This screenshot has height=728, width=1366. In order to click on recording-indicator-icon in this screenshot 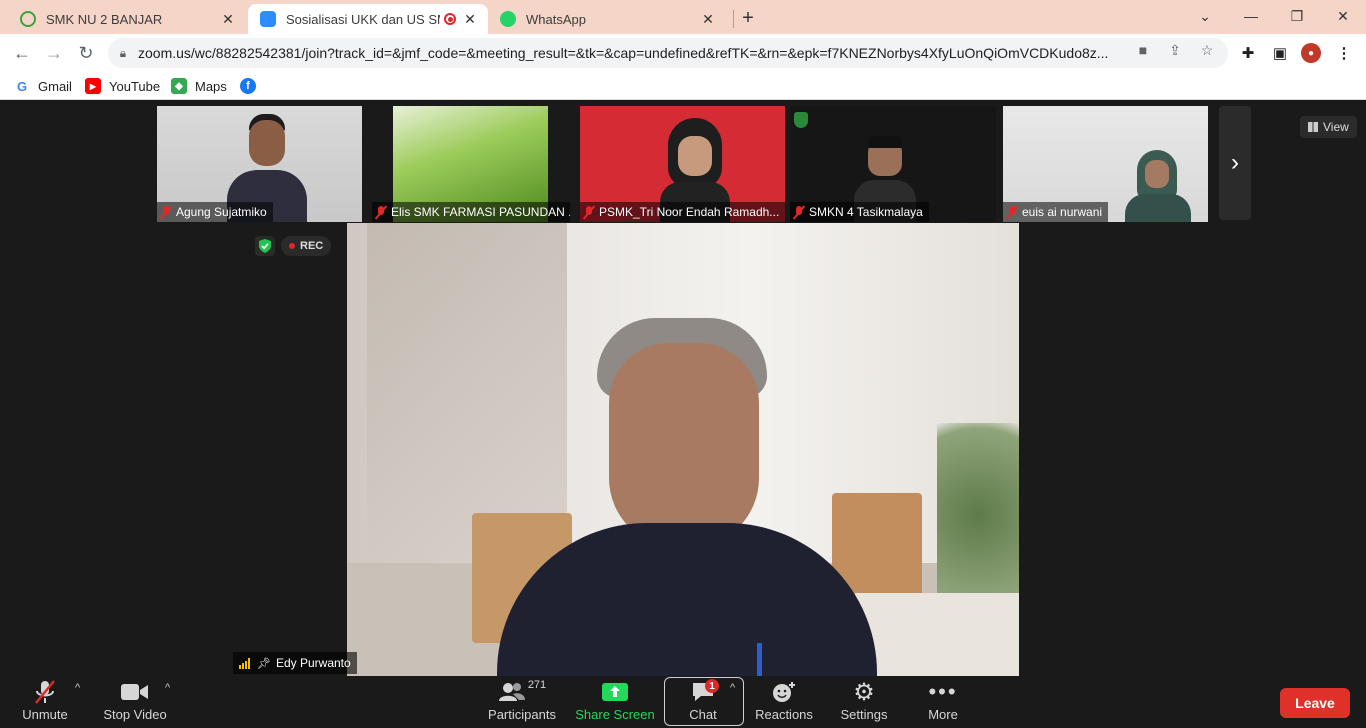, I will do `click(450, 19)`.